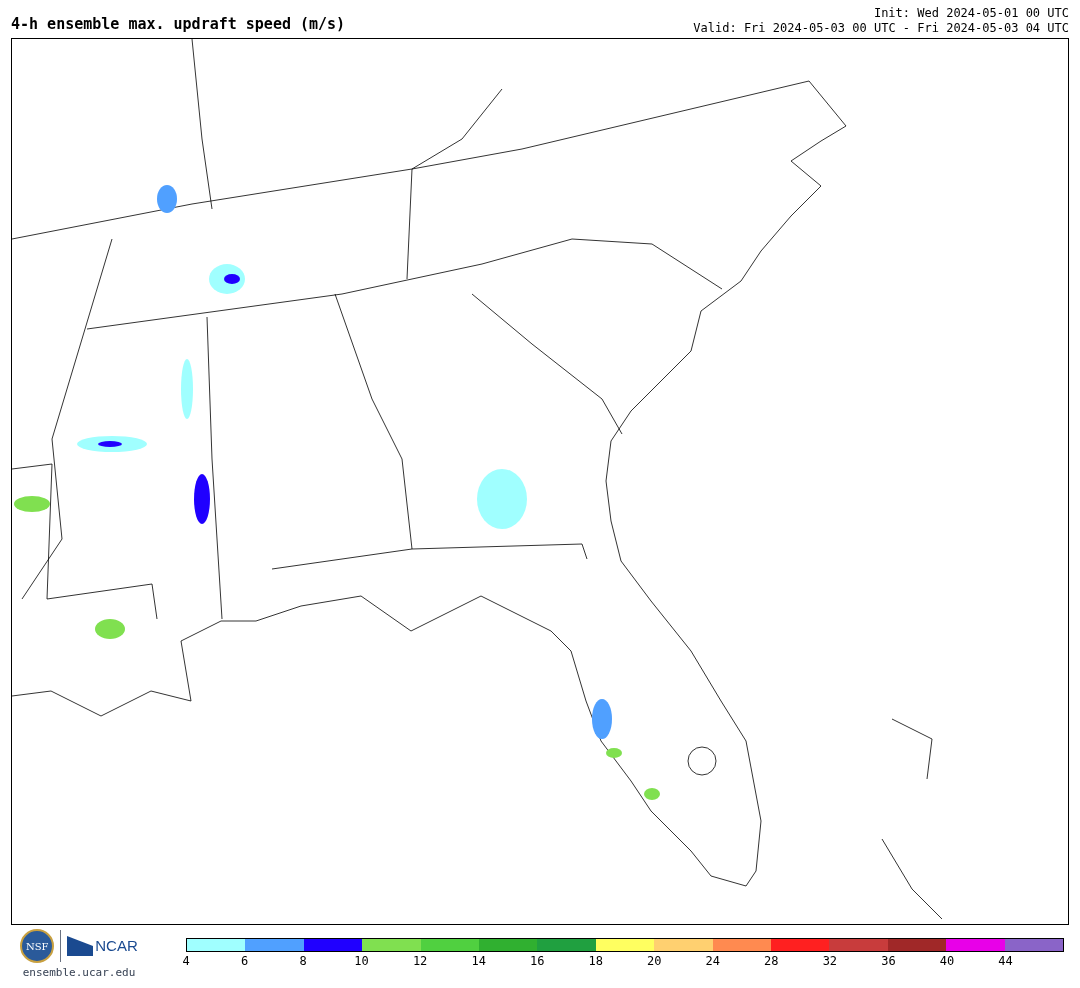 The width and height of the screenshot is (1080, 988). Describe the element at coordinates (881, 28) in the screenshot. I see `valid-time: Valid: Fri 2024-05-03 00 UTC - Fri 2024-05-03 04 UTC` at that location.